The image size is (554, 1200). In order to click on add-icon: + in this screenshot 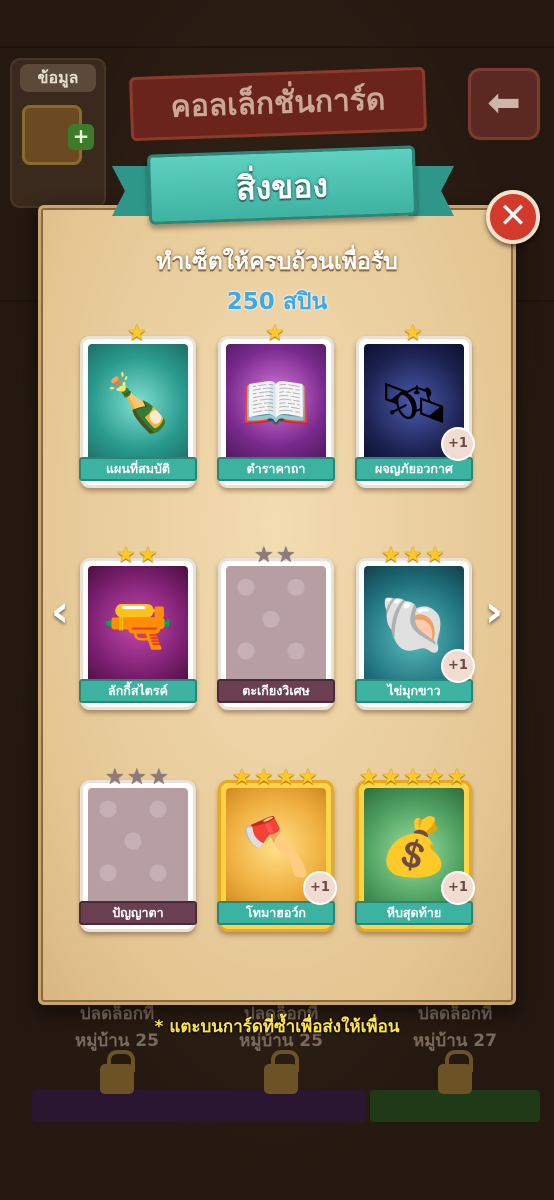, I will do `click(81, 137)`.